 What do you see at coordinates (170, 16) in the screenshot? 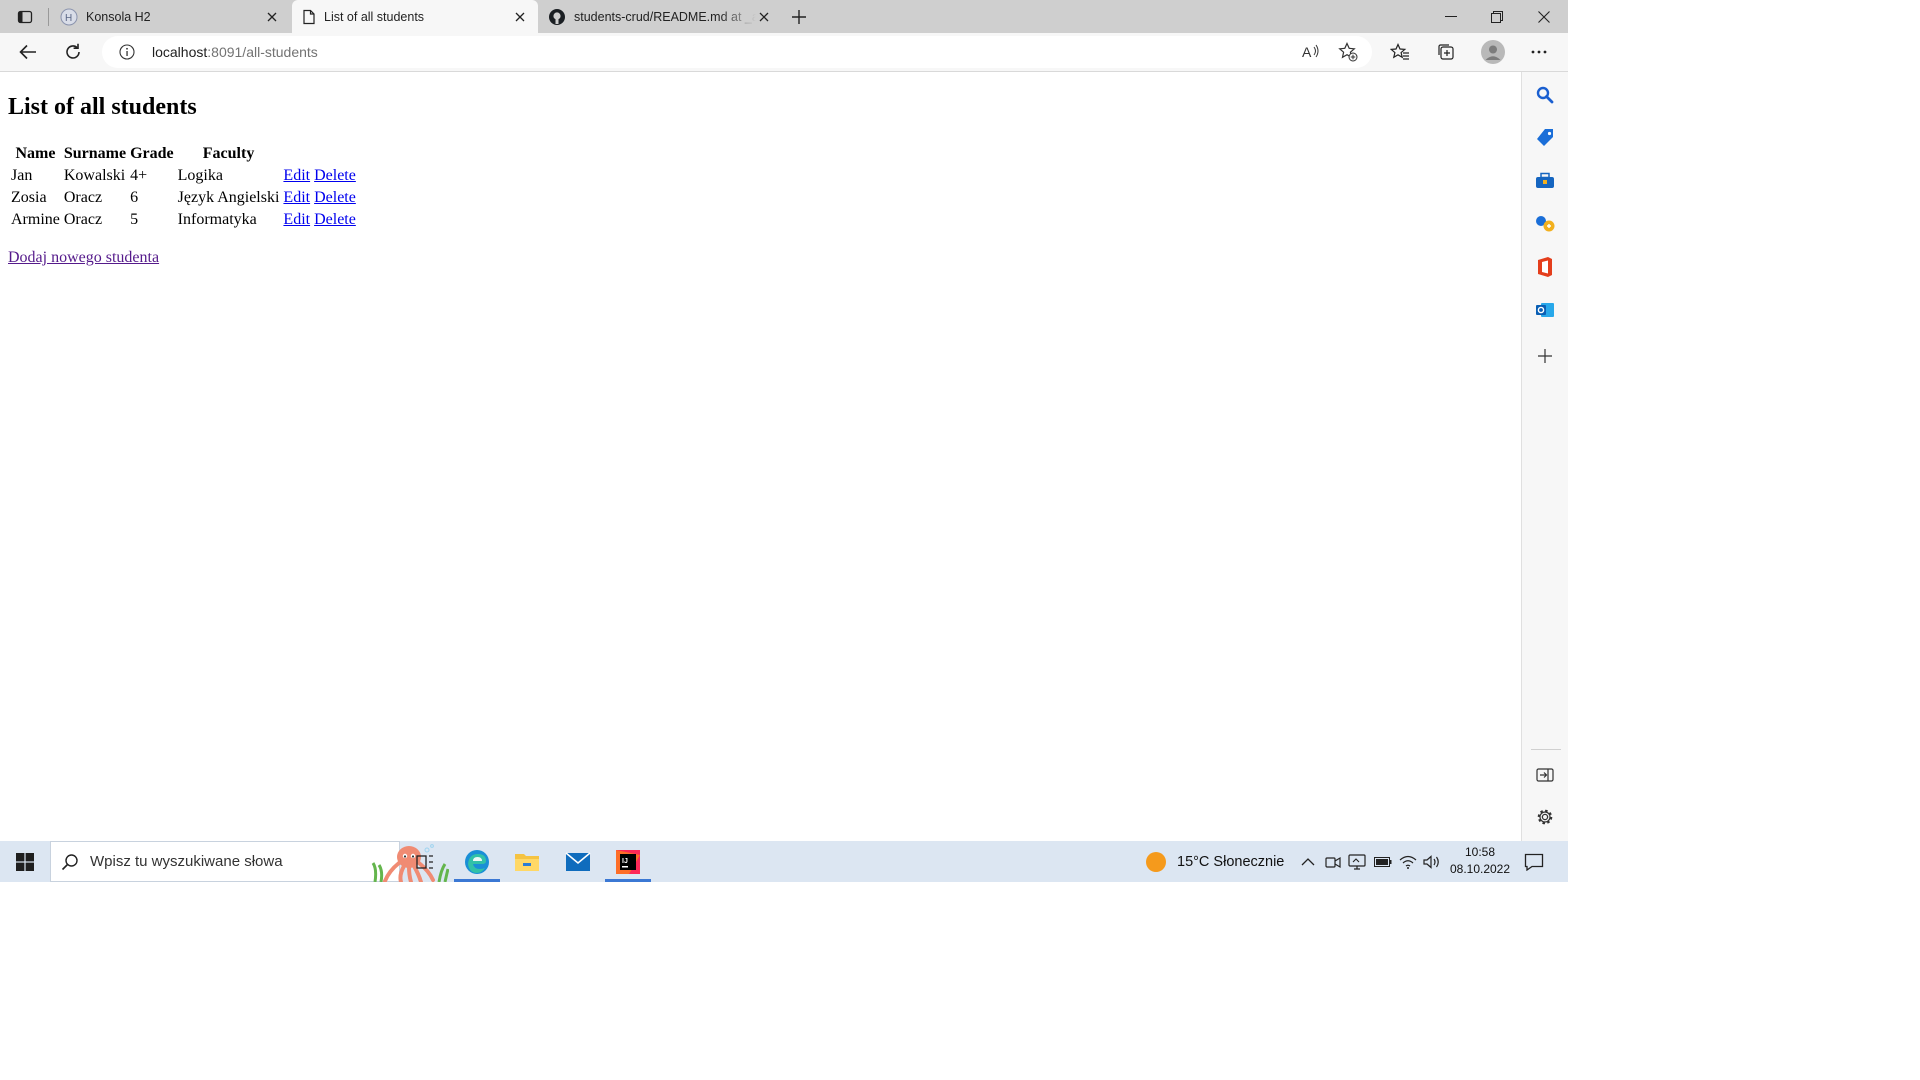
I see `tab-konsola-h2: H Konsola H2` at bounding box center [170, 16].